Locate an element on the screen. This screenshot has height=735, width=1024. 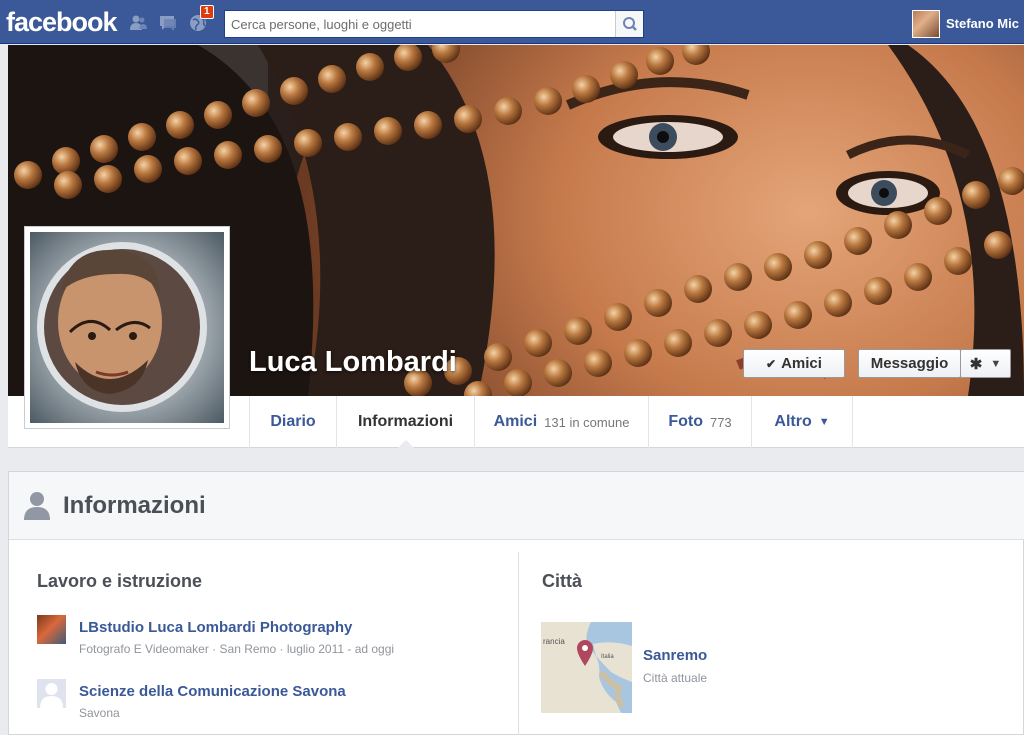
column-divider is located at coordinates (518, 643).